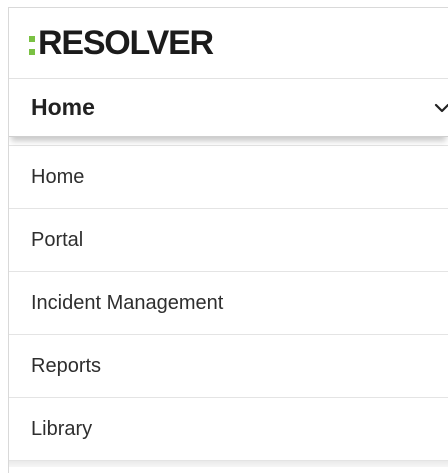 Image resolution: width=448 pixels, height=473 pixels. What do you see at coordinates (63, 107) in the screenshot?
I see `app-selector-label: Home` at bounding box center [63, 107].